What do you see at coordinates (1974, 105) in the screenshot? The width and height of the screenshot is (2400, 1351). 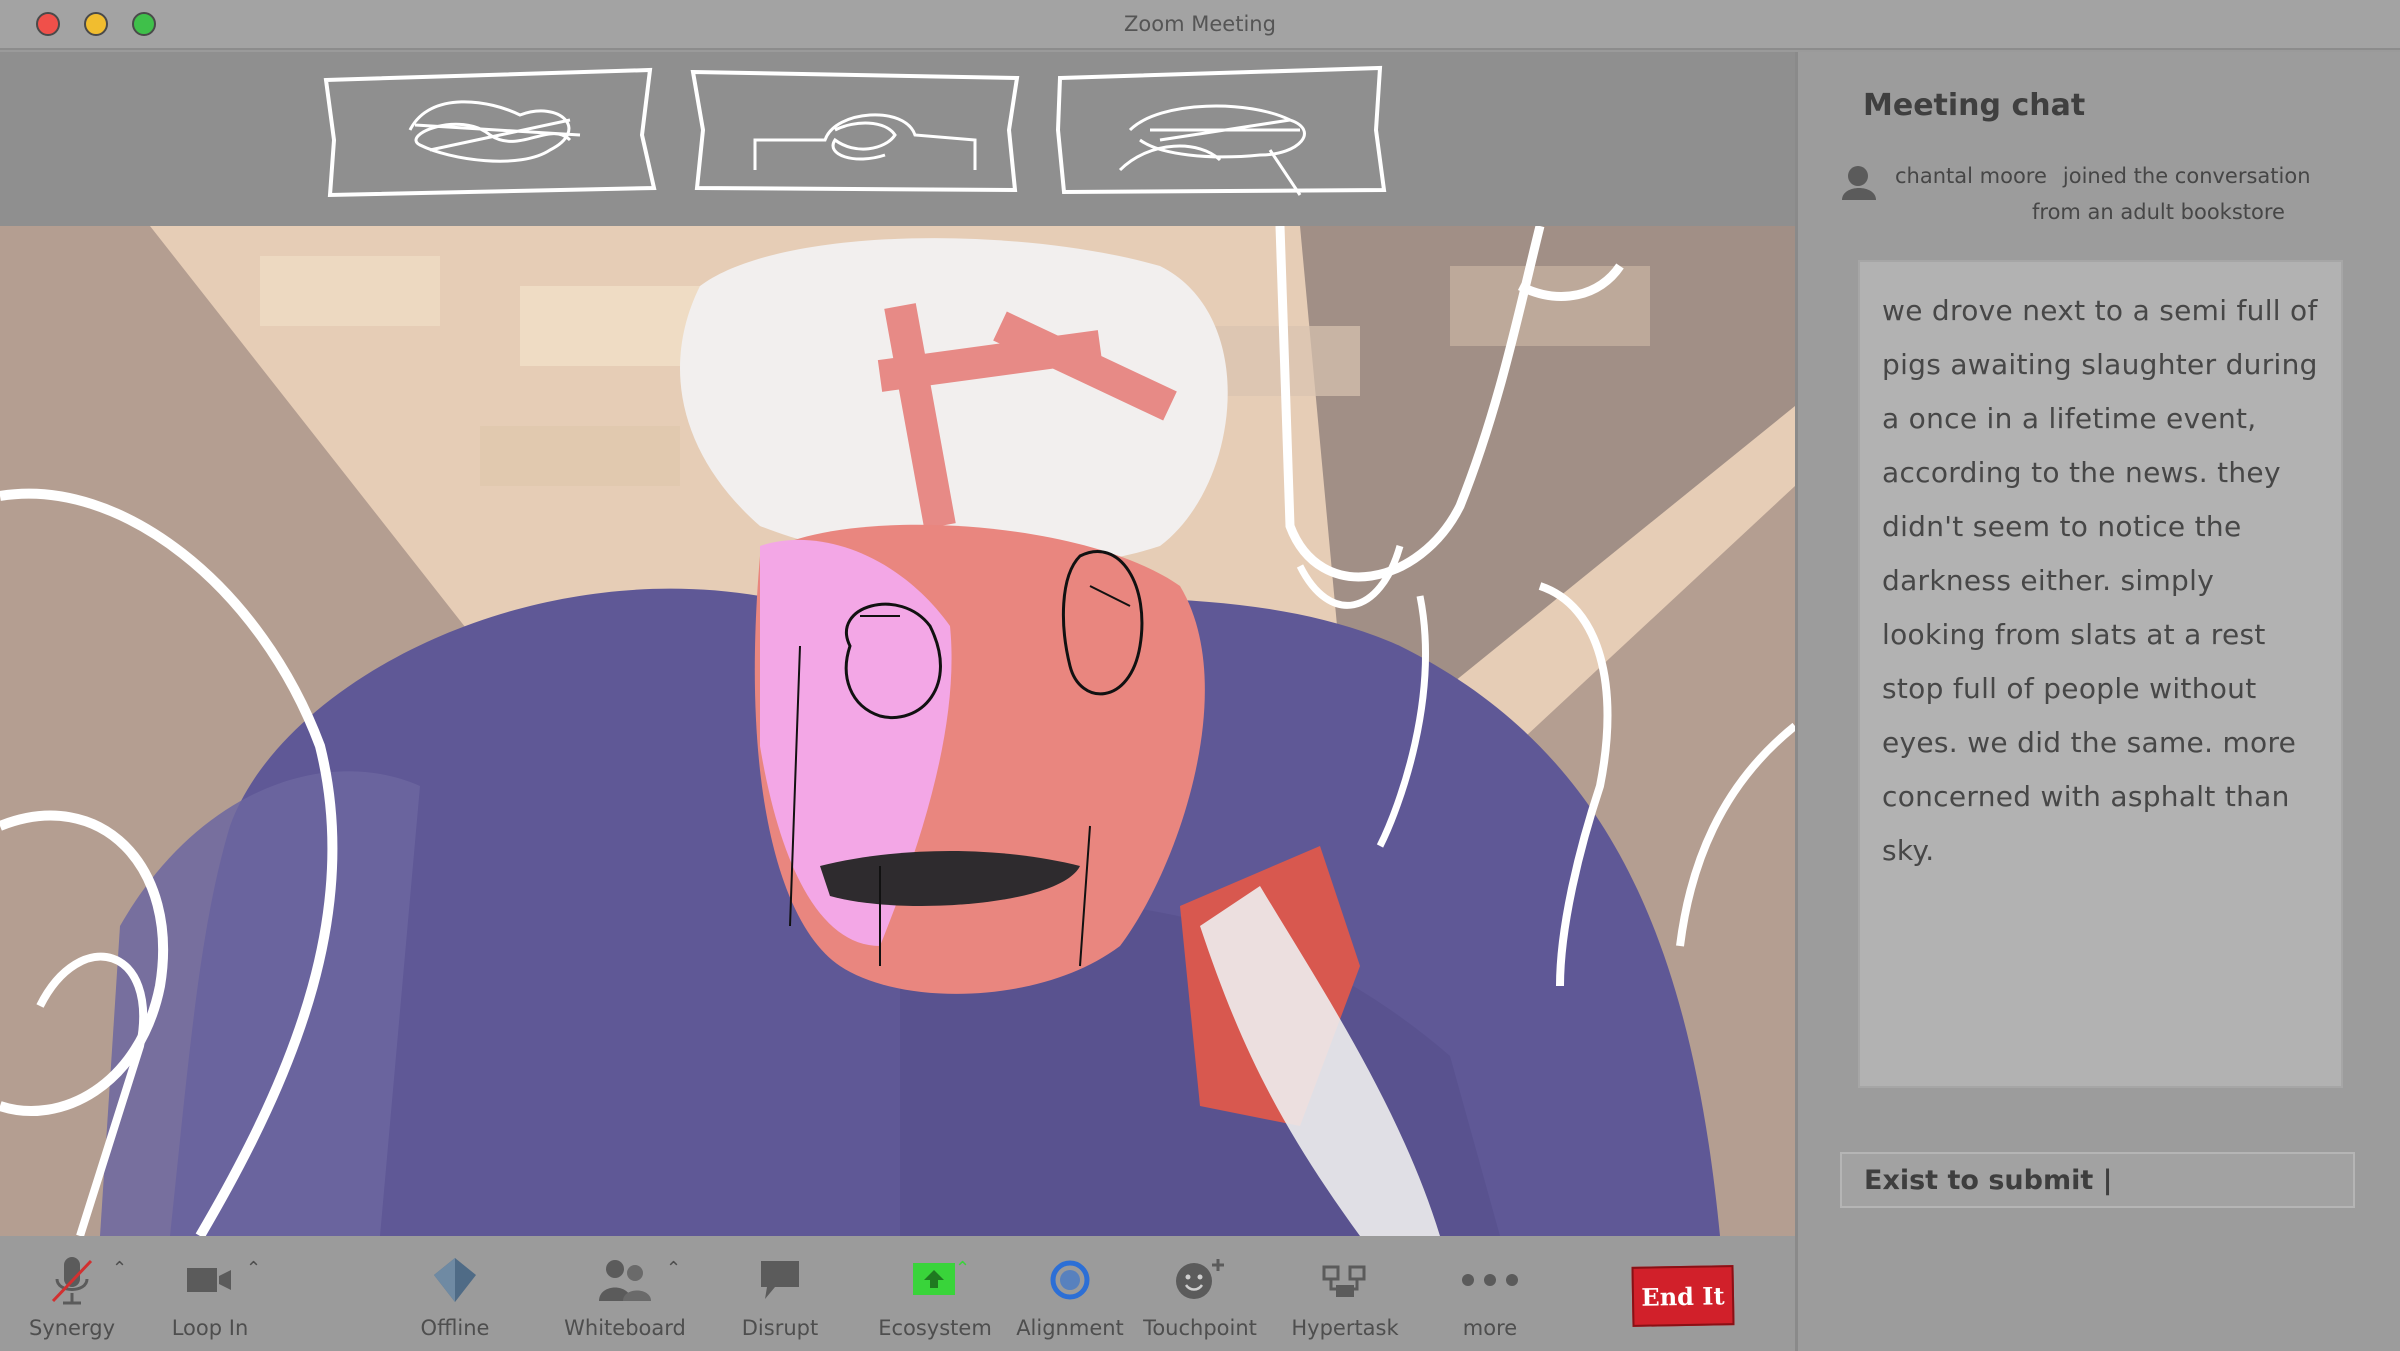 I see `chat-panel-title: Meeting chat` at bounding box center [1974, 105].